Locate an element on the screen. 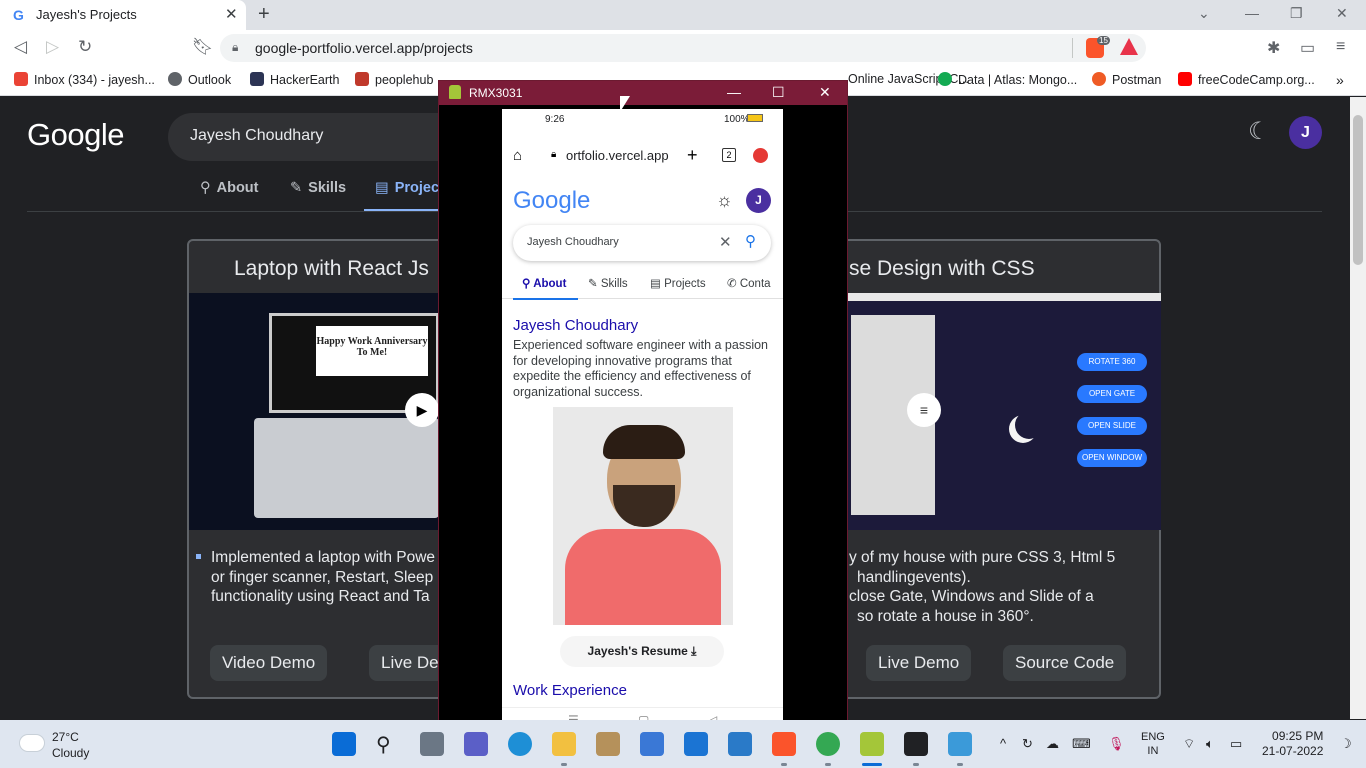 The height and width of the screenshot is (768, 1366). video-demo-button: Video Demo is located at coordinates (269, 663).